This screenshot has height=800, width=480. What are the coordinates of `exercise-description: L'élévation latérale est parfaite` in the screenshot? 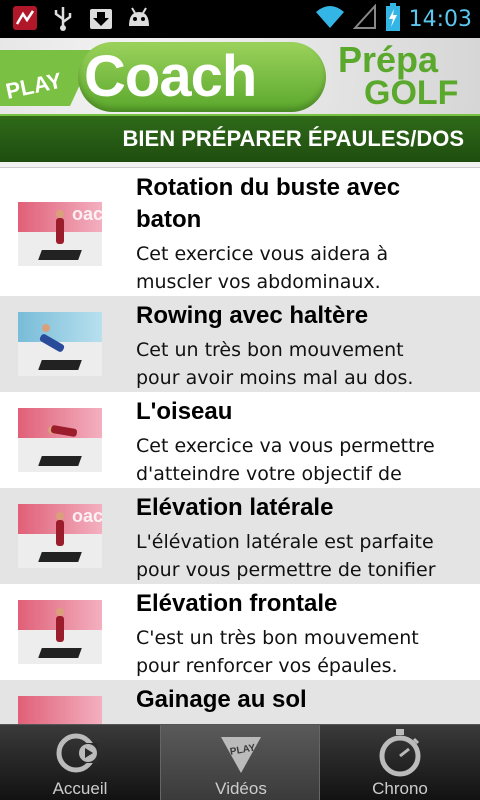 It's located at (285, 542).